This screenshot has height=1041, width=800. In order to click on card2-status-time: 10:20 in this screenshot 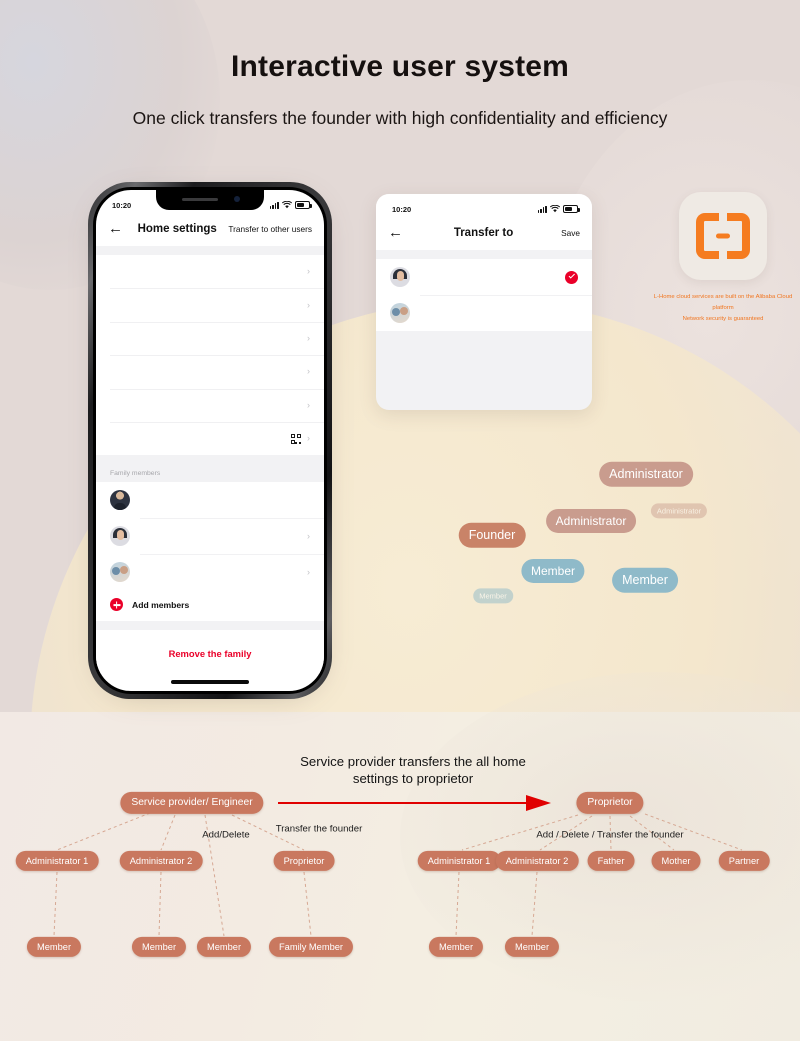, I will do `click(402, 209)`.